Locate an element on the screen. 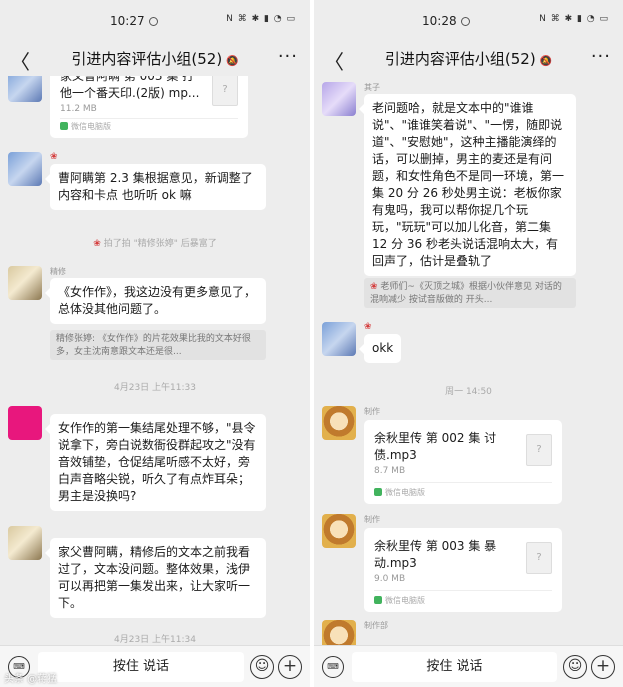 This screenshot has height=687, width=623. message: 制作部 is located at coordinates (468, 632).